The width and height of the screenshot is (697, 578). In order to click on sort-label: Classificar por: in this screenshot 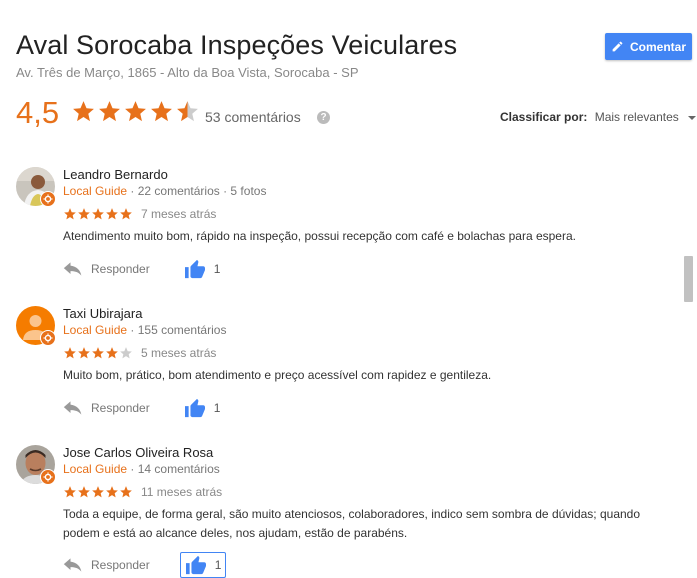, I will do `click(544, 117)`.